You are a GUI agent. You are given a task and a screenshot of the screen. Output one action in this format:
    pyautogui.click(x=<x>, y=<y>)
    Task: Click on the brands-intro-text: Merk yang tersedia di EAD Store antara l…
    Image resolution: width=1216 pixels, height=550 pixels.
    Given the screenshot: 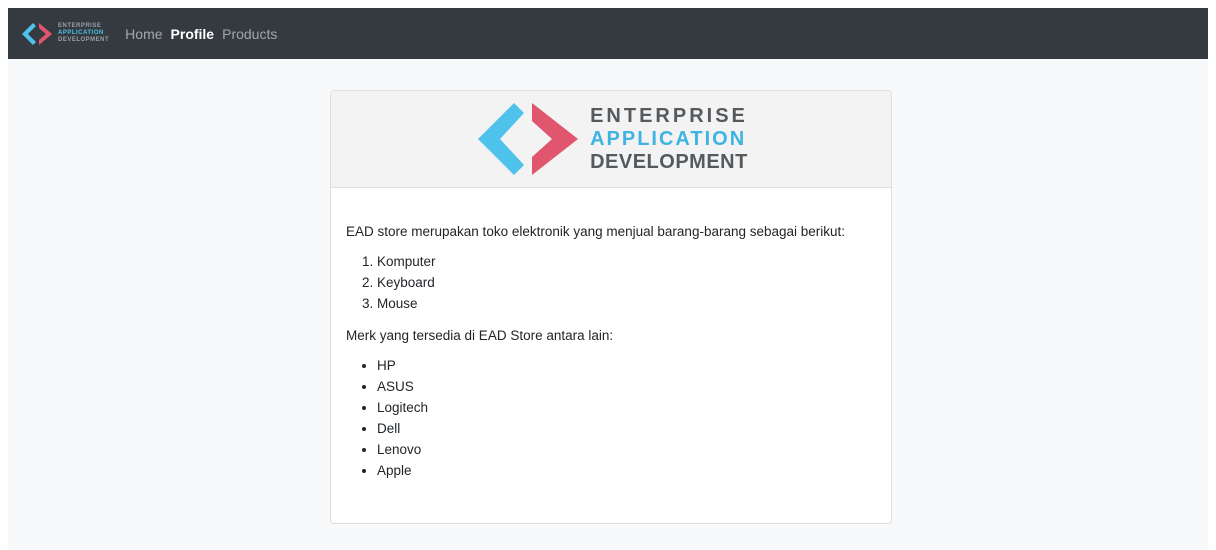 What is the action you would take?
    pyautogui.click(x=480, y=335)
    